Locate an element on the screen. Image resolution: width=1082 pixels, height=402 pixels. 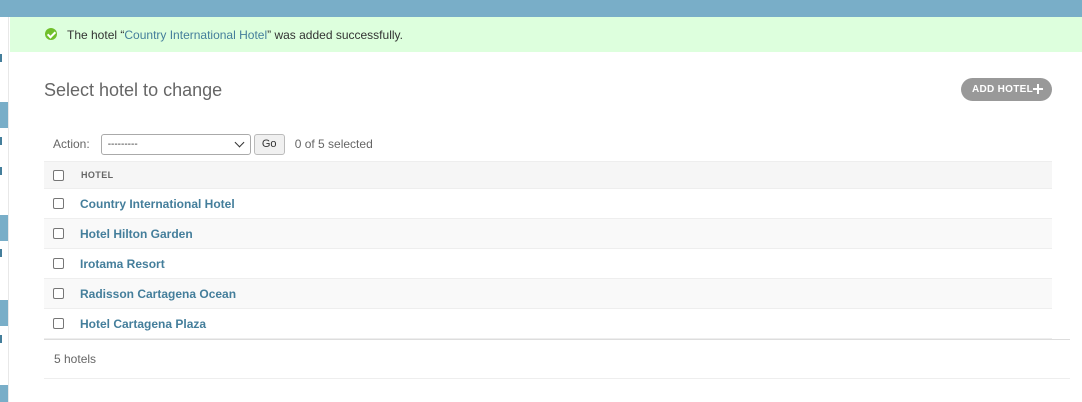
hotel-link: Country International Hotel is located at coordinates (157, 204).